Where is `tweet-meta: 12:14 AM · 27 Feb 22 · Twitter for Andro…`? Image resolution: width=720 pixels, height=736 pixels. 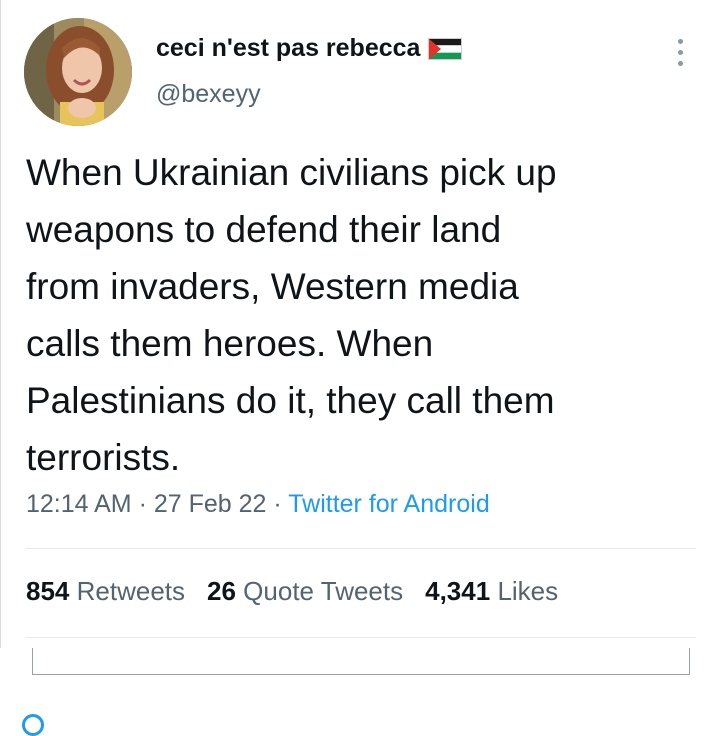
tweet-meta: 12:14 AM · 27 Feb 22 · Twitter for Andro… is located at coordinates (258, 504).